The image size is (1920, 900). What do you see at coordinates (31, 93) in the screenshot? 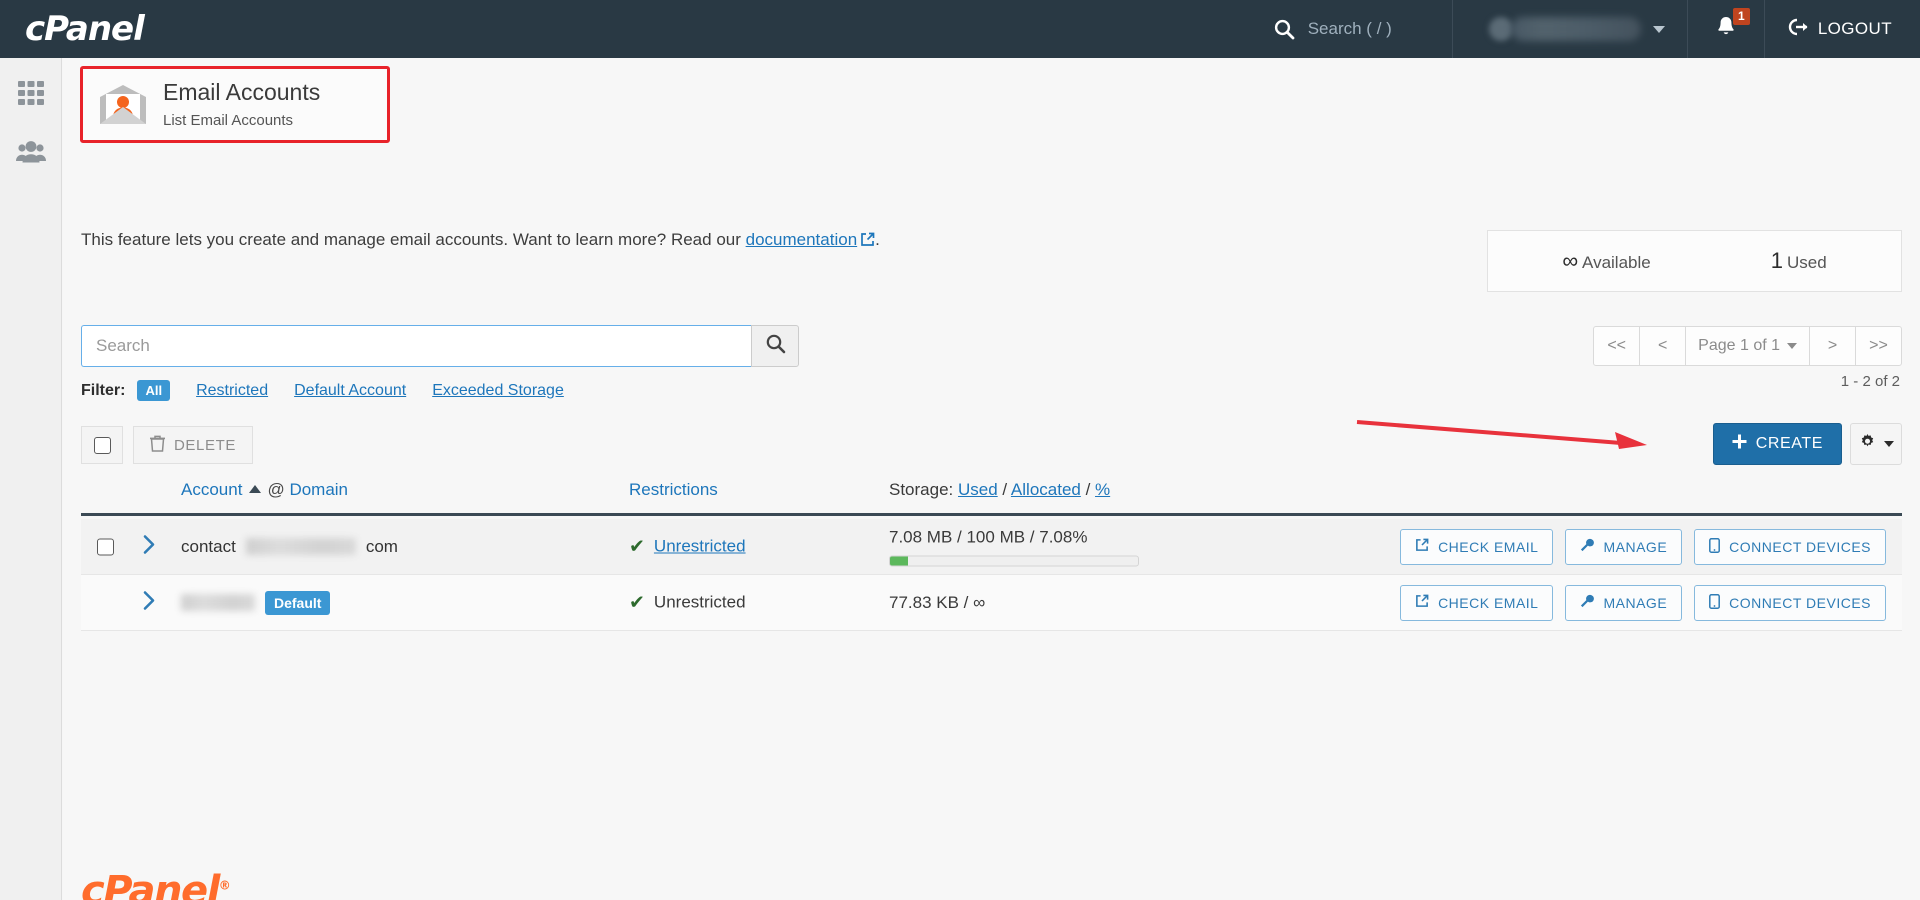
I see `sidebar-item-apps` at bounding box center [31, 93].